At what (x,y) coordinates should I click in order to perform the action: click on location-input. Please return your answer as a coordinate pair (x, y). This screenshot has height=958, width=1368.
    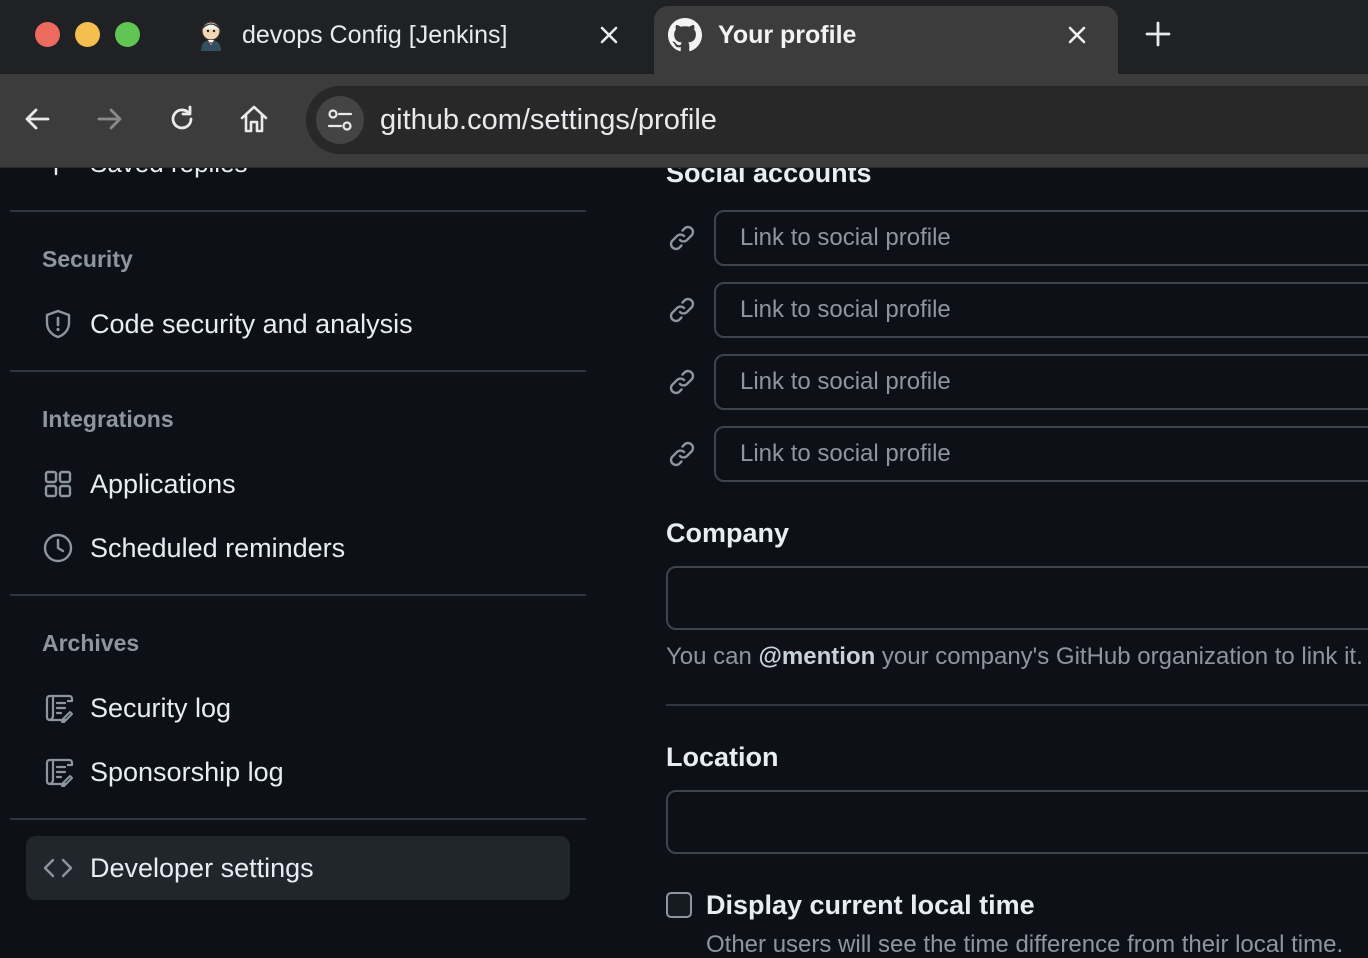
    Looking at the image, I should click on (1017, 822).